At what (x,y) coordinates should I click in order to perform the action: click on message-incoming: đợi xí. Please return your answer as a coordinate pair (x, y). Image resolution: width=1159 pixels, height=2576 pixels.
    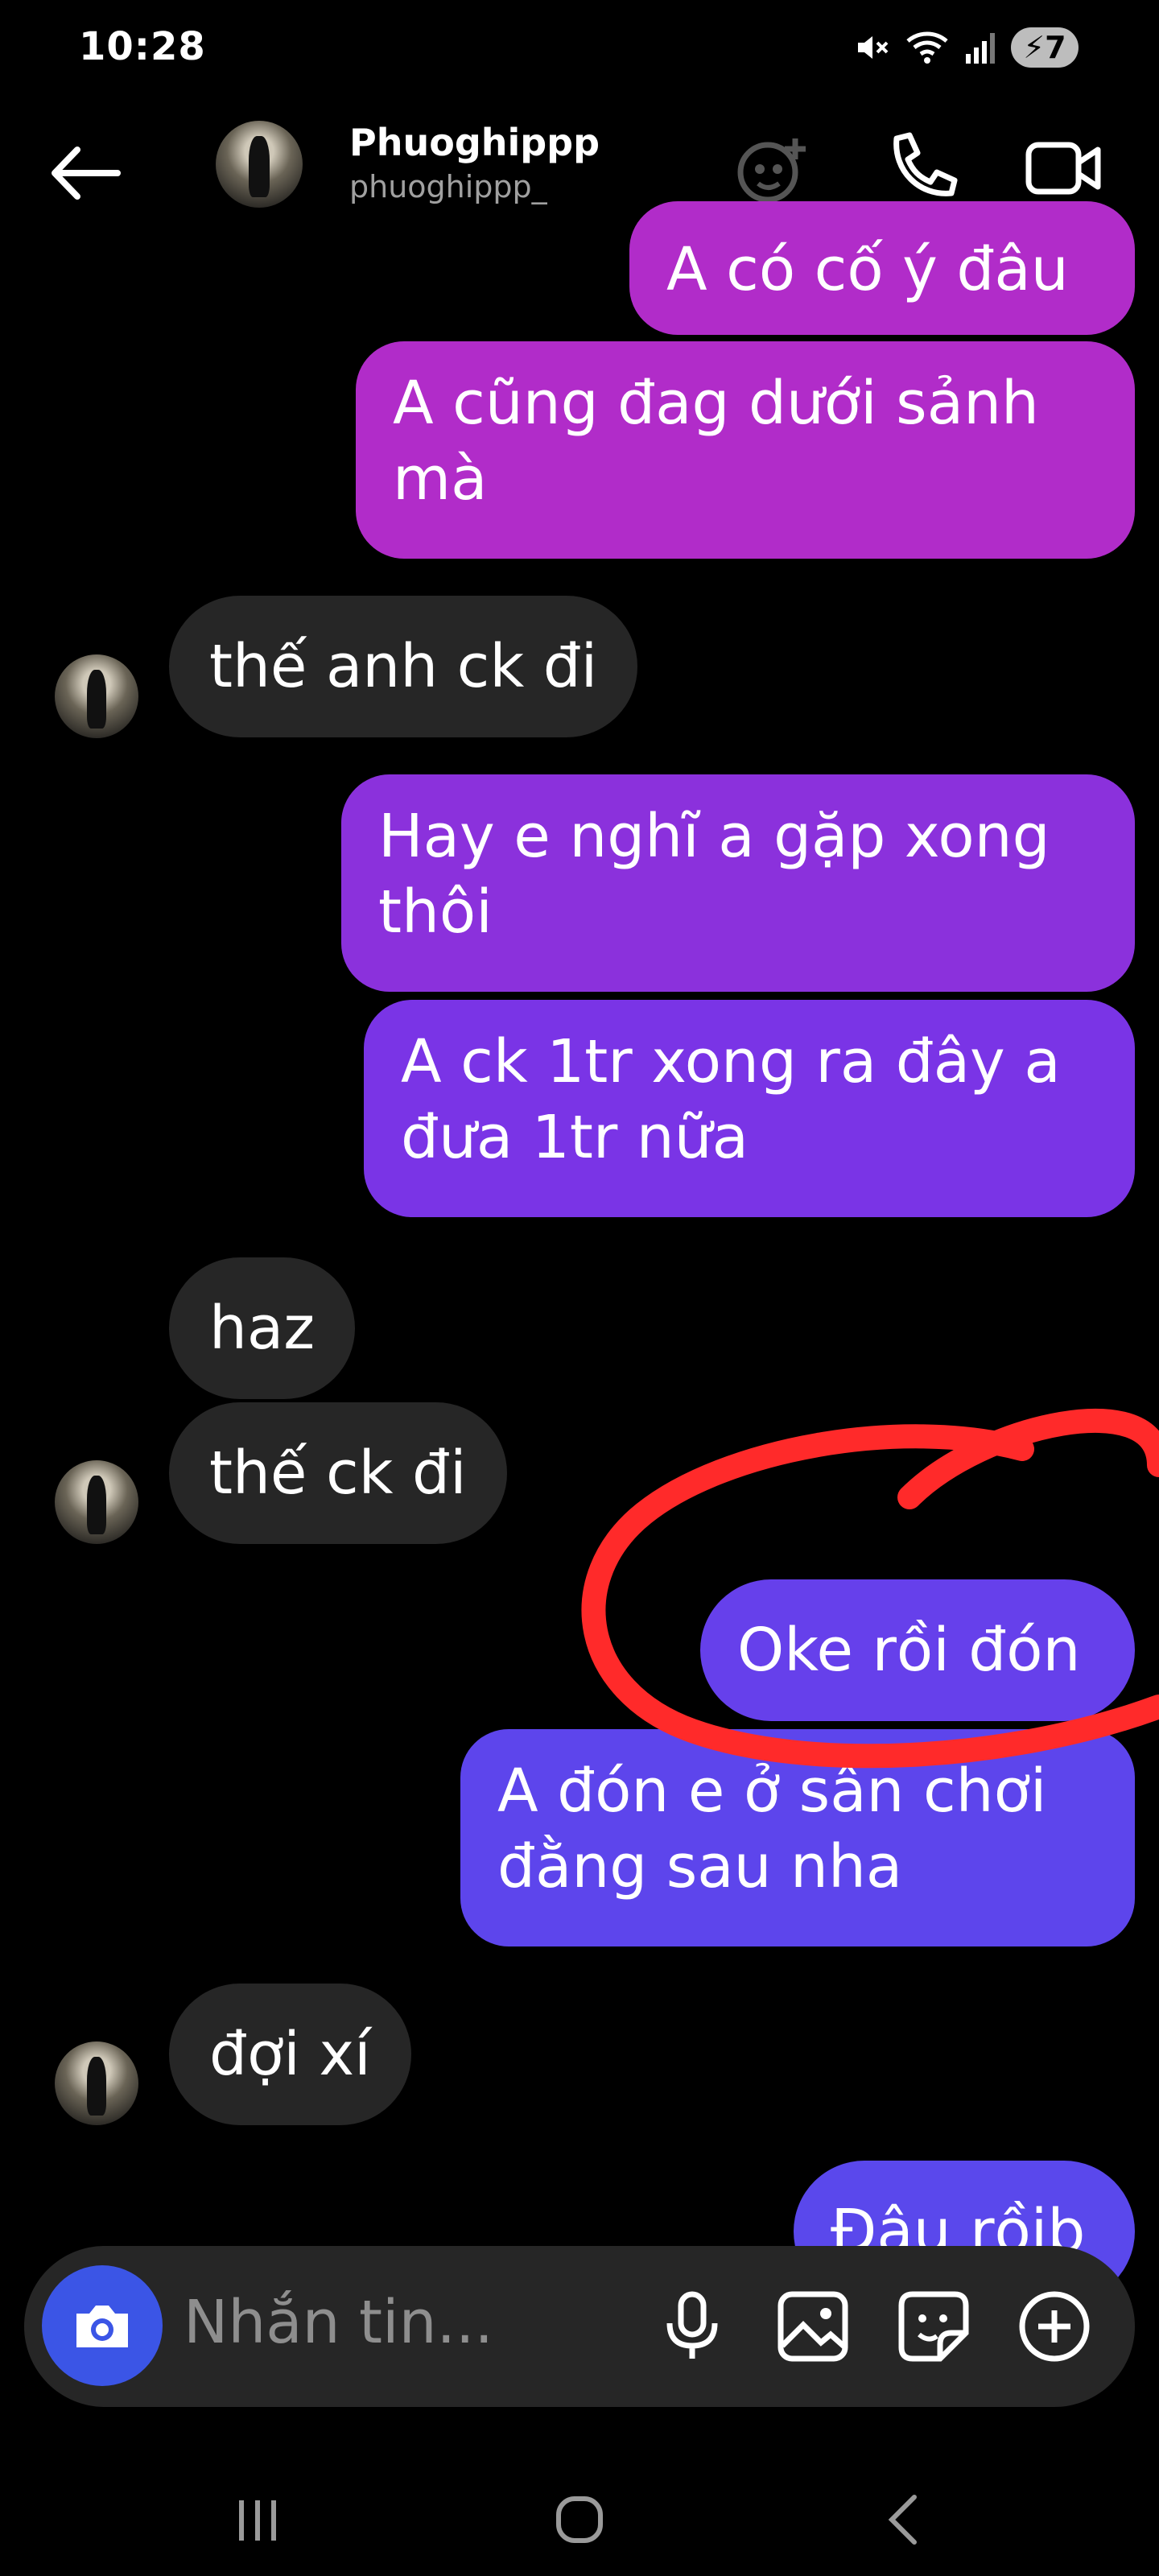
    Looking at the image, I should click on (290, 2054).